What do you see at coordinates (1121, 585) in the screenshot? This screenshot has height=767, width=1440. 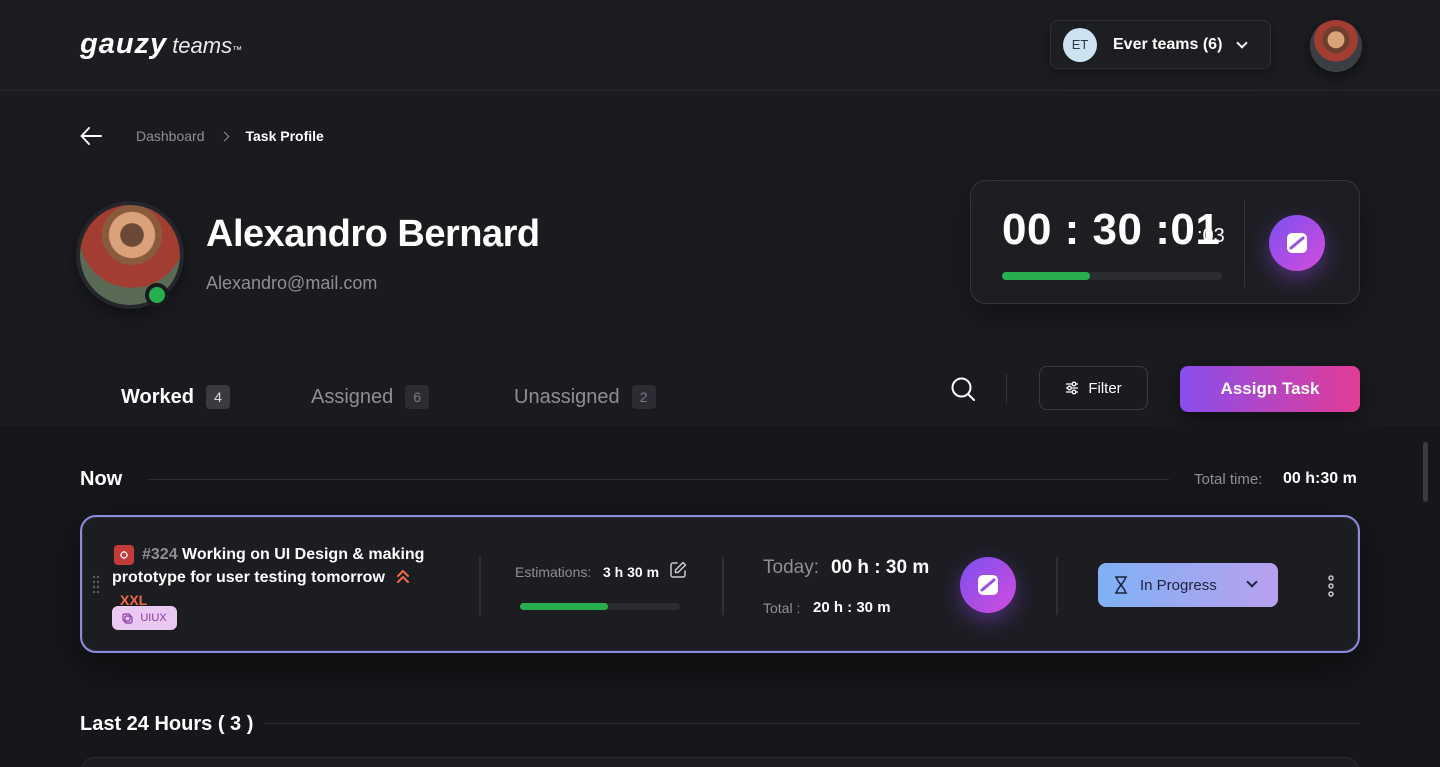 I see `hourglass-icon` at bounding box center [1121, 585].